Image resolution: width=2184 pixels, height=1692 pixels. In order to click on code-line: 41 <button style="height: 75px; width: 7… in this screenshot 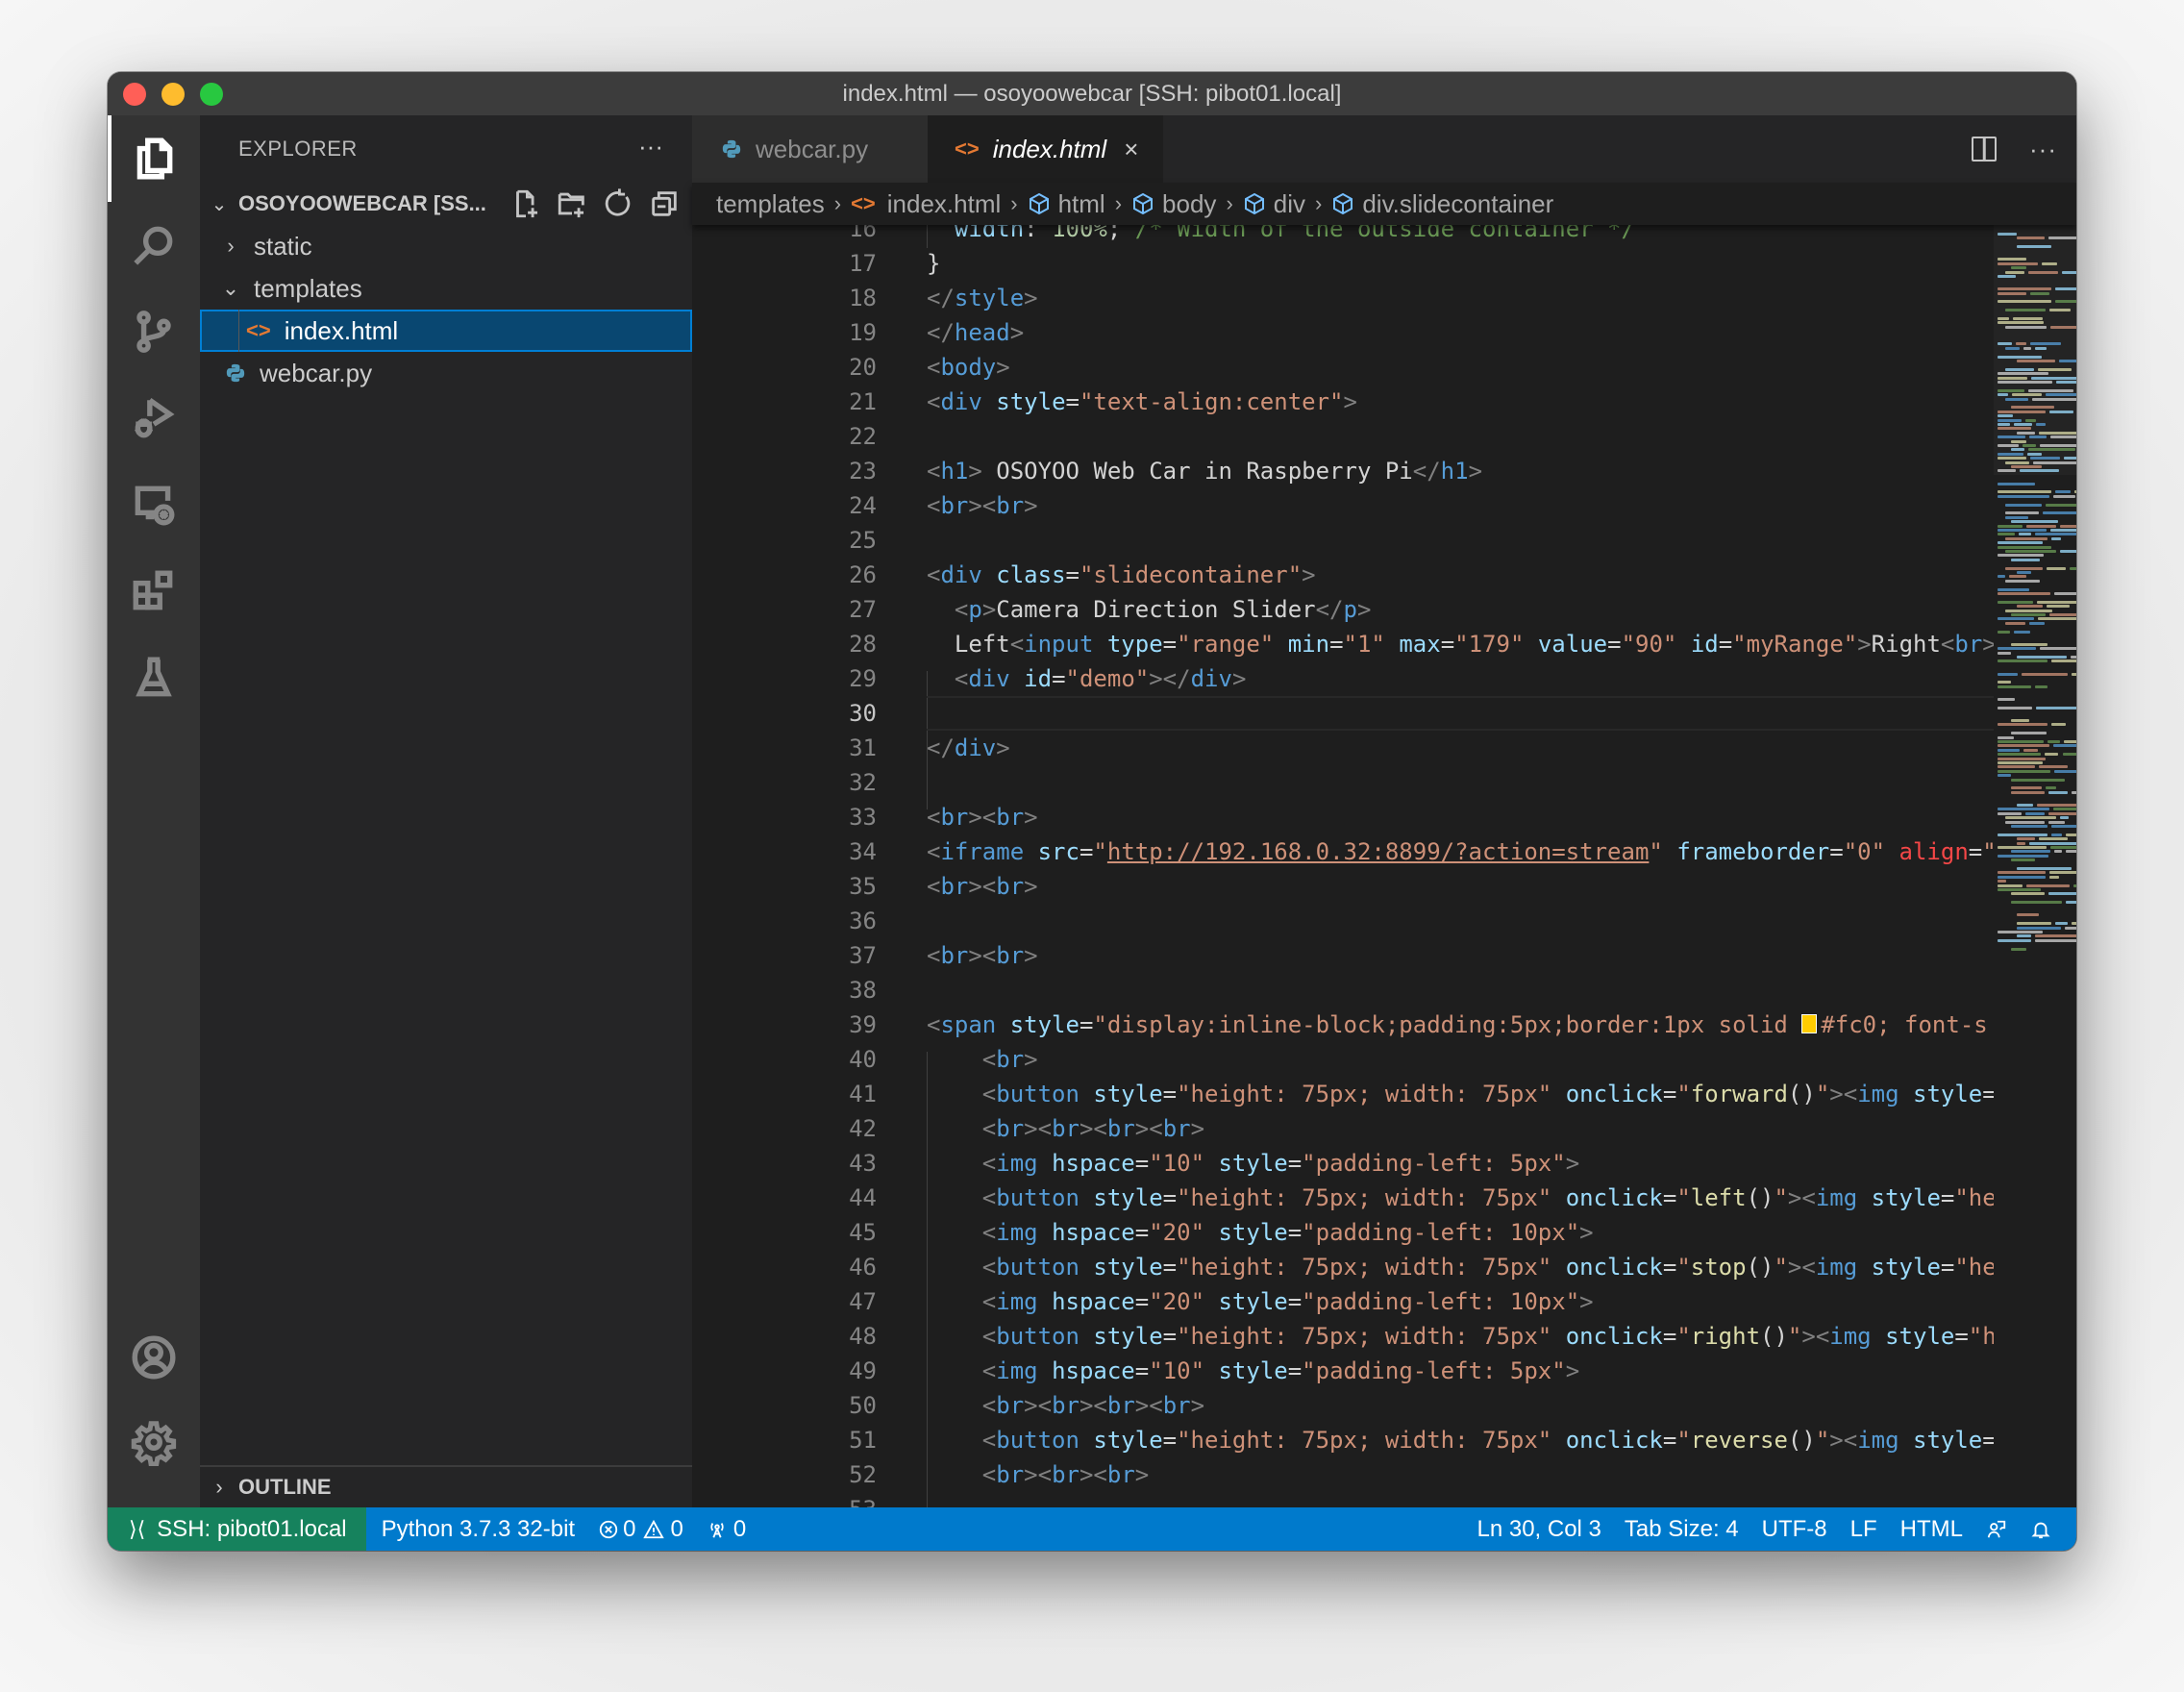, I will do `click(1343, 1094)`.